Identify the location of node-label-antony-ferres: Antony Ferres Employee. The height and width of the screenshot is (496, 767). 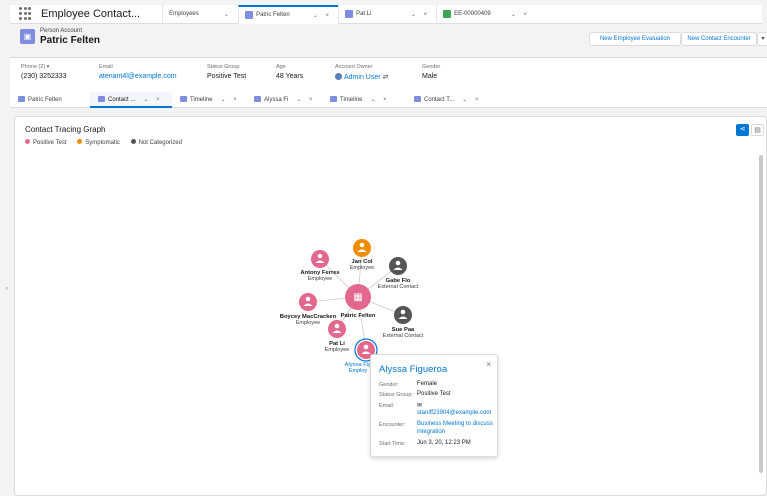
(319, 276).